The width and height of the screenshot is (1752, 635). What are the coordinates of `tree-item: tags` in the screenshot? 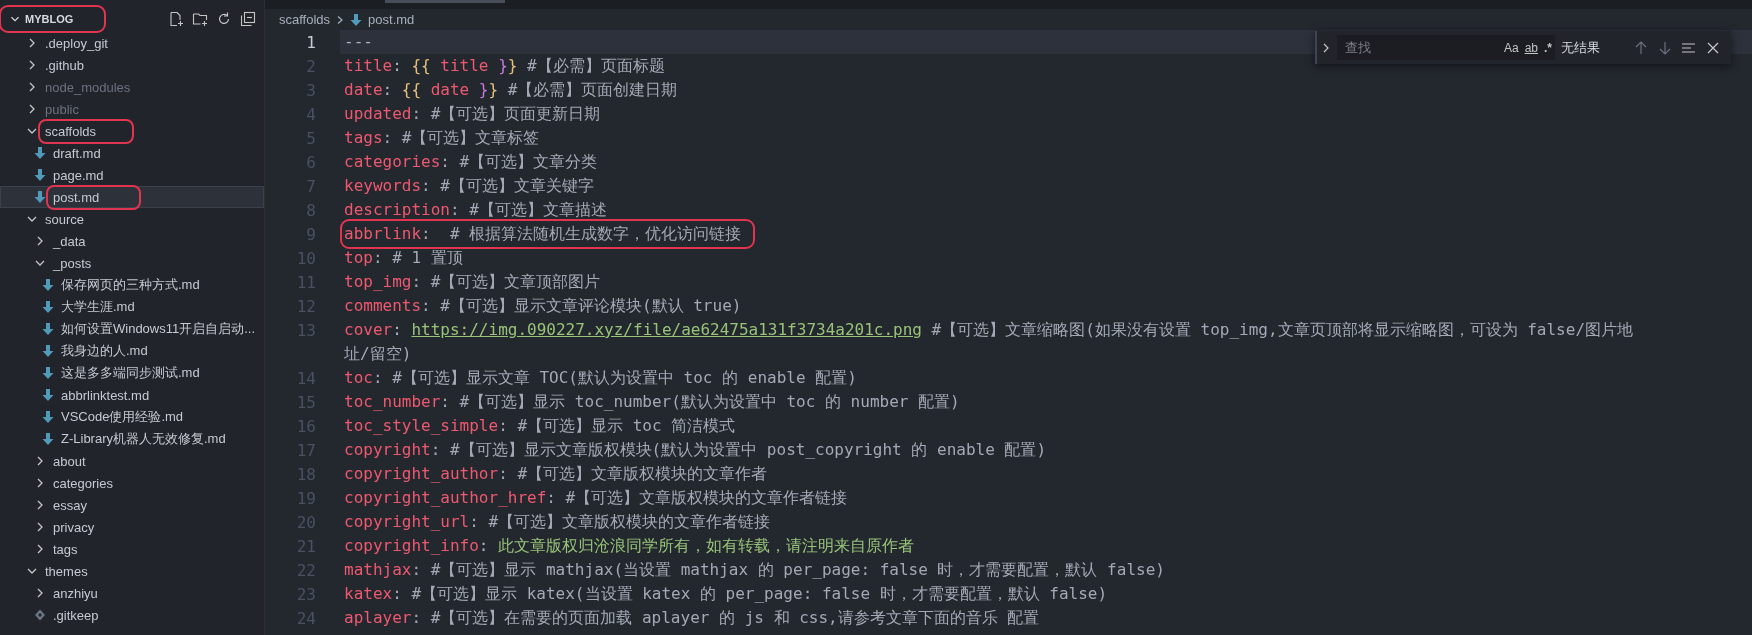 It's located at (132, 549).